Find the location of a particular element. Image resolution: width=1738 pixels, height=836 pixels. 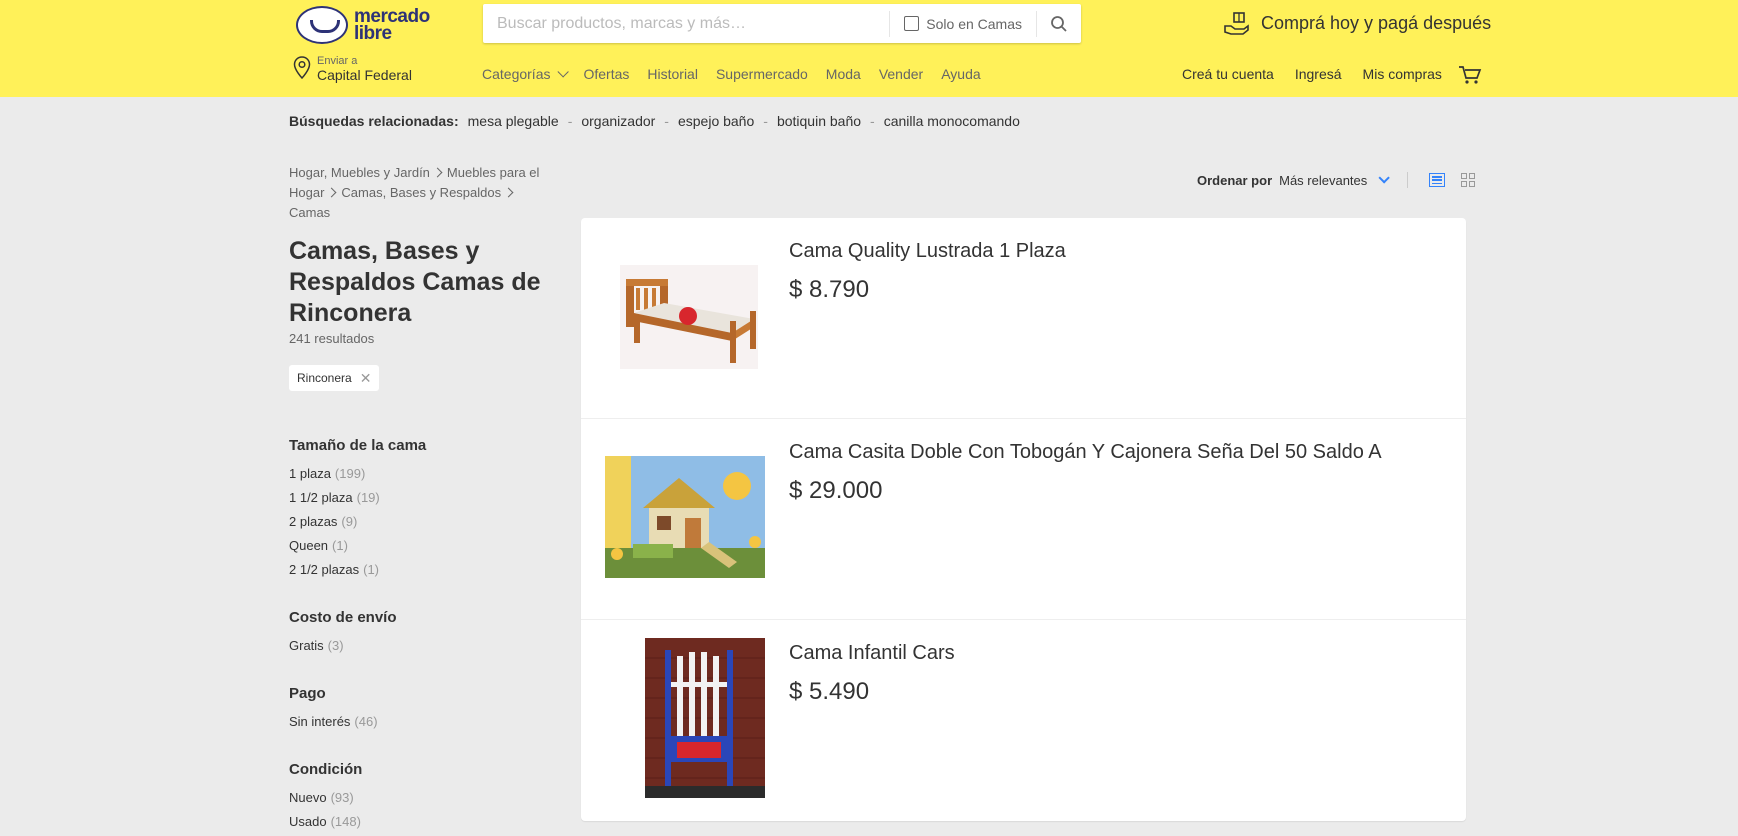

search-input is located at coordinates (686, 23).